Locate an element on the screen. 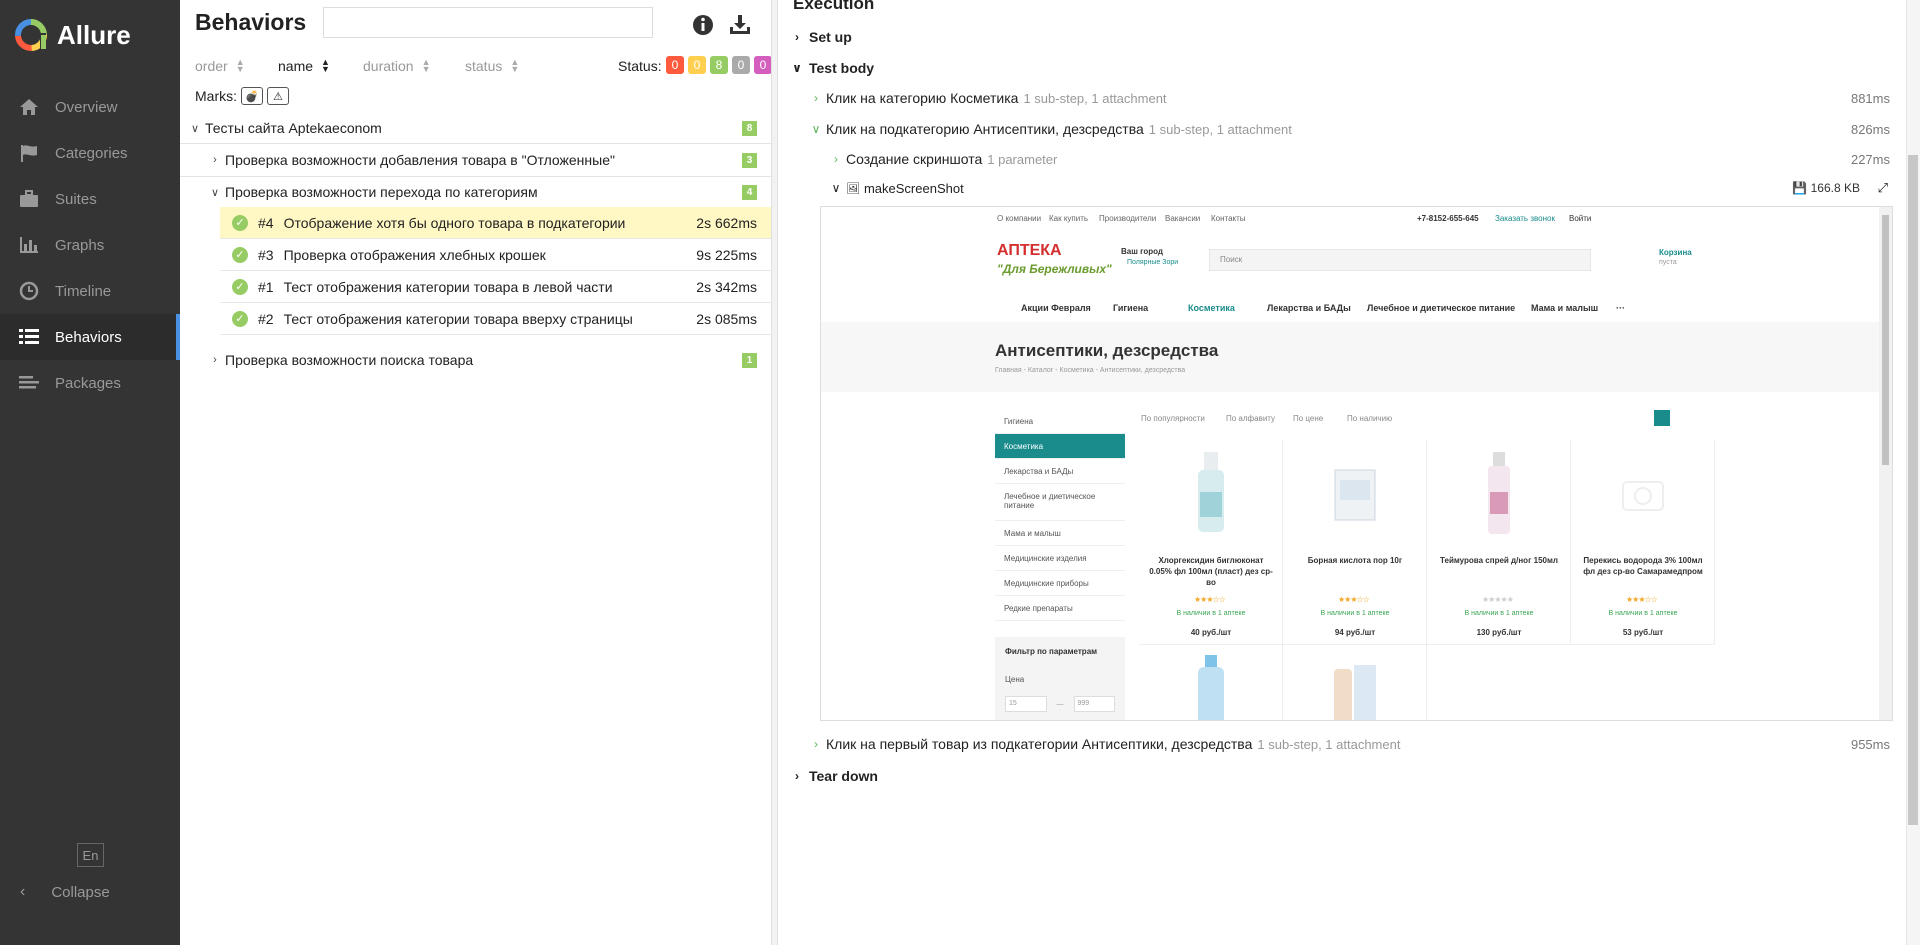 The width and height of the screenshot is (1920, 945). sidebar-item-behaviors: Behaviors is located at coordinates (90, 337).